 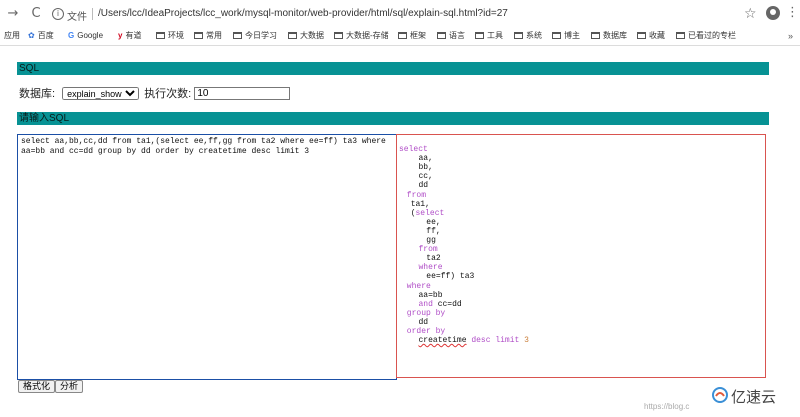 I want to click on analyze-button: 分析, so click(x=69, y=386).